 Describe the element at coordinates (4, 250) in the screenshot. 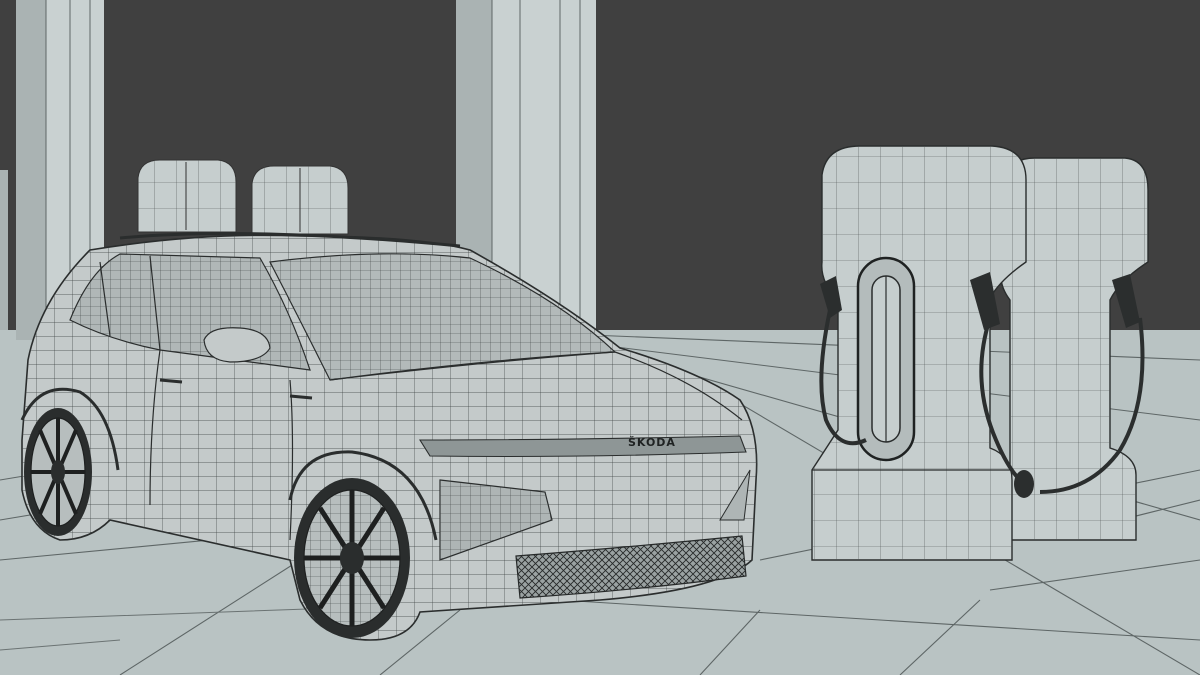

I see `edge-pillar` at that location.